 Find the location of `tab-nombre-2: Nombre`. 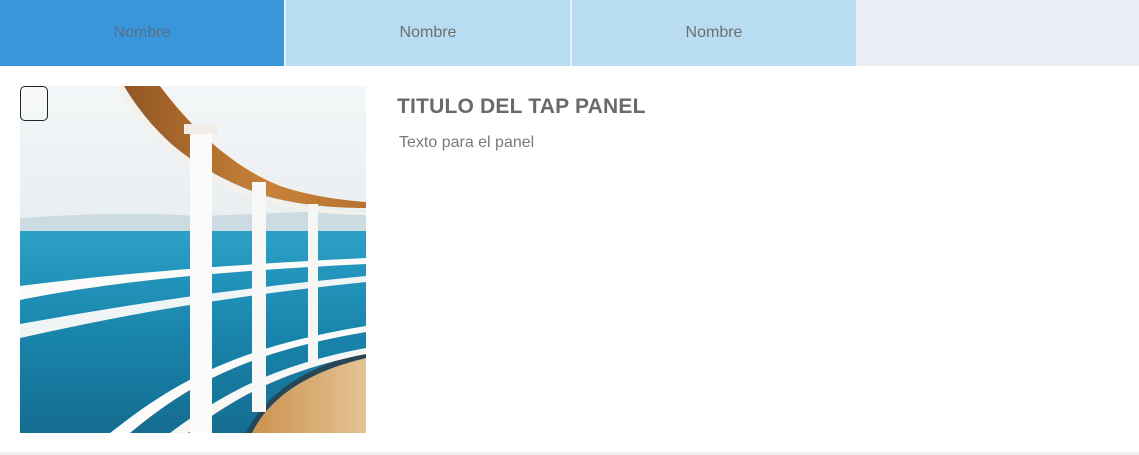

tab-nombre-2: Nombre is located at coordinates (428, 33).